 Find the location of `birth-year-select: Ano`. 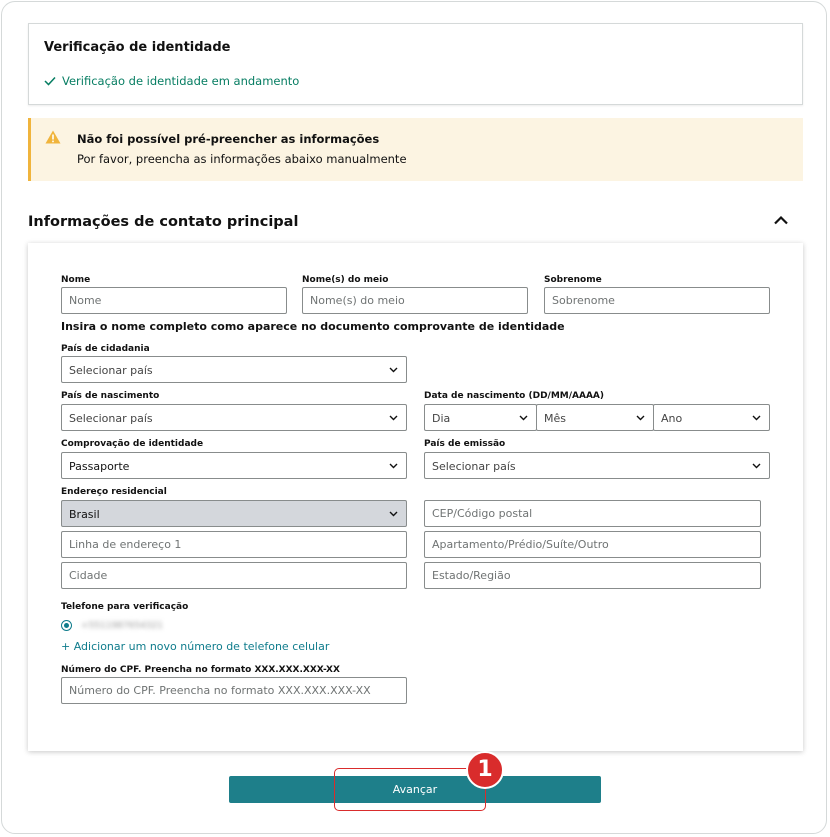

birth-year-select: Ano is located at coordinates (711, 417).